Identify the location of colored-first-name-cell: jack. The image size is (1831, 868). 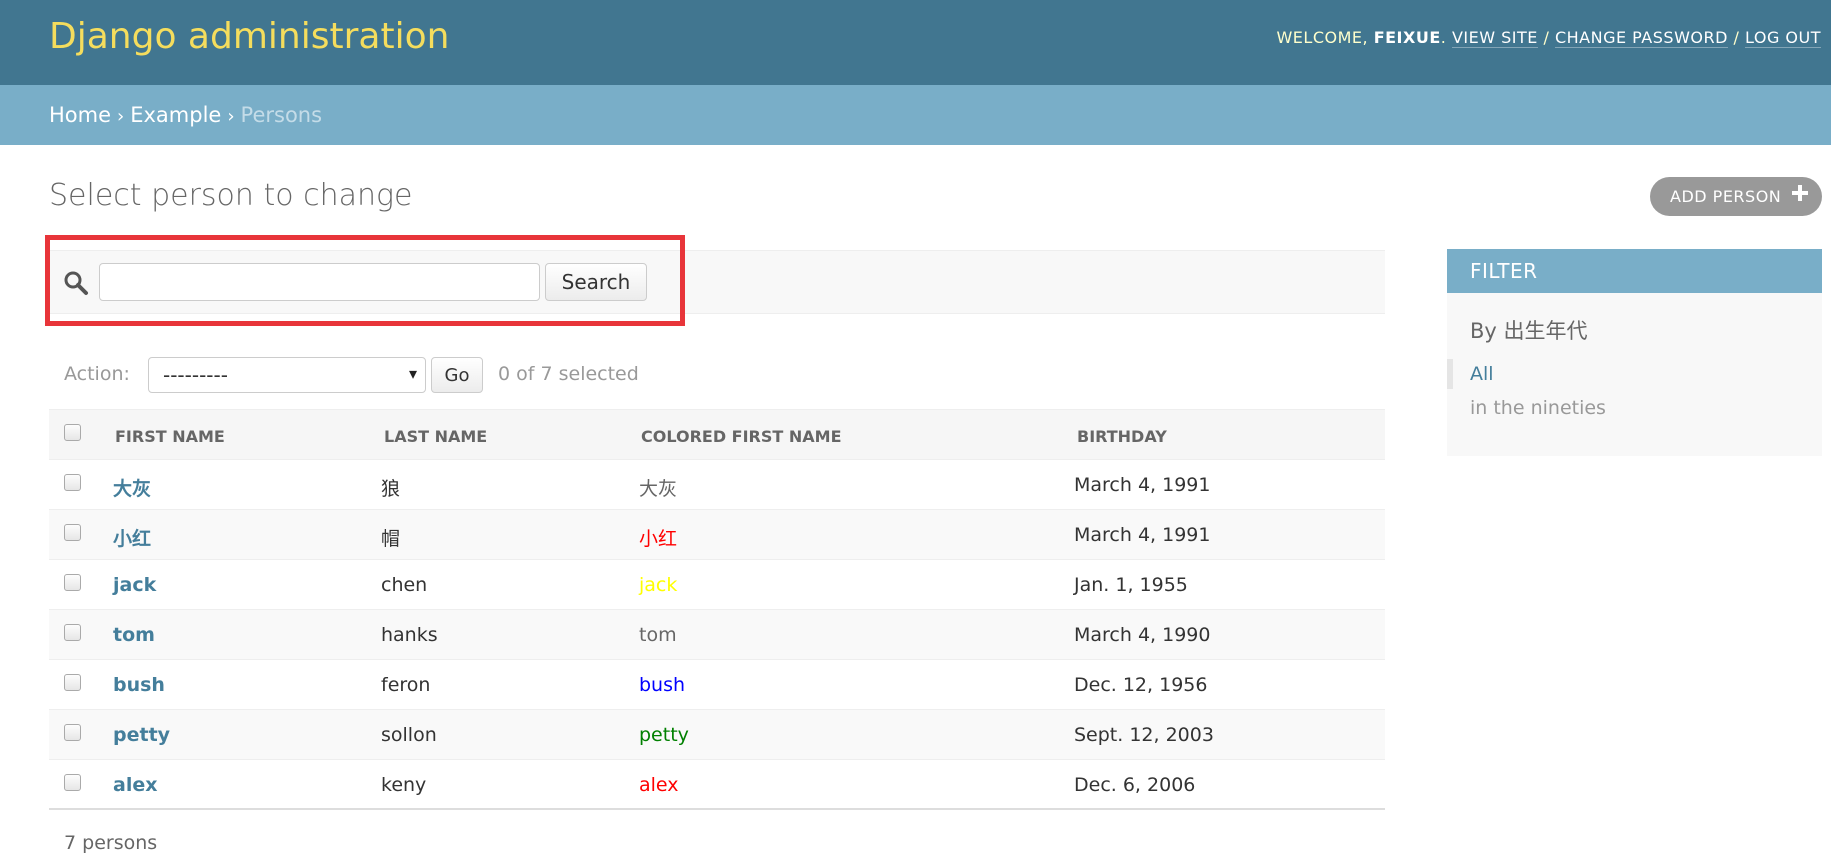
(658, 585).